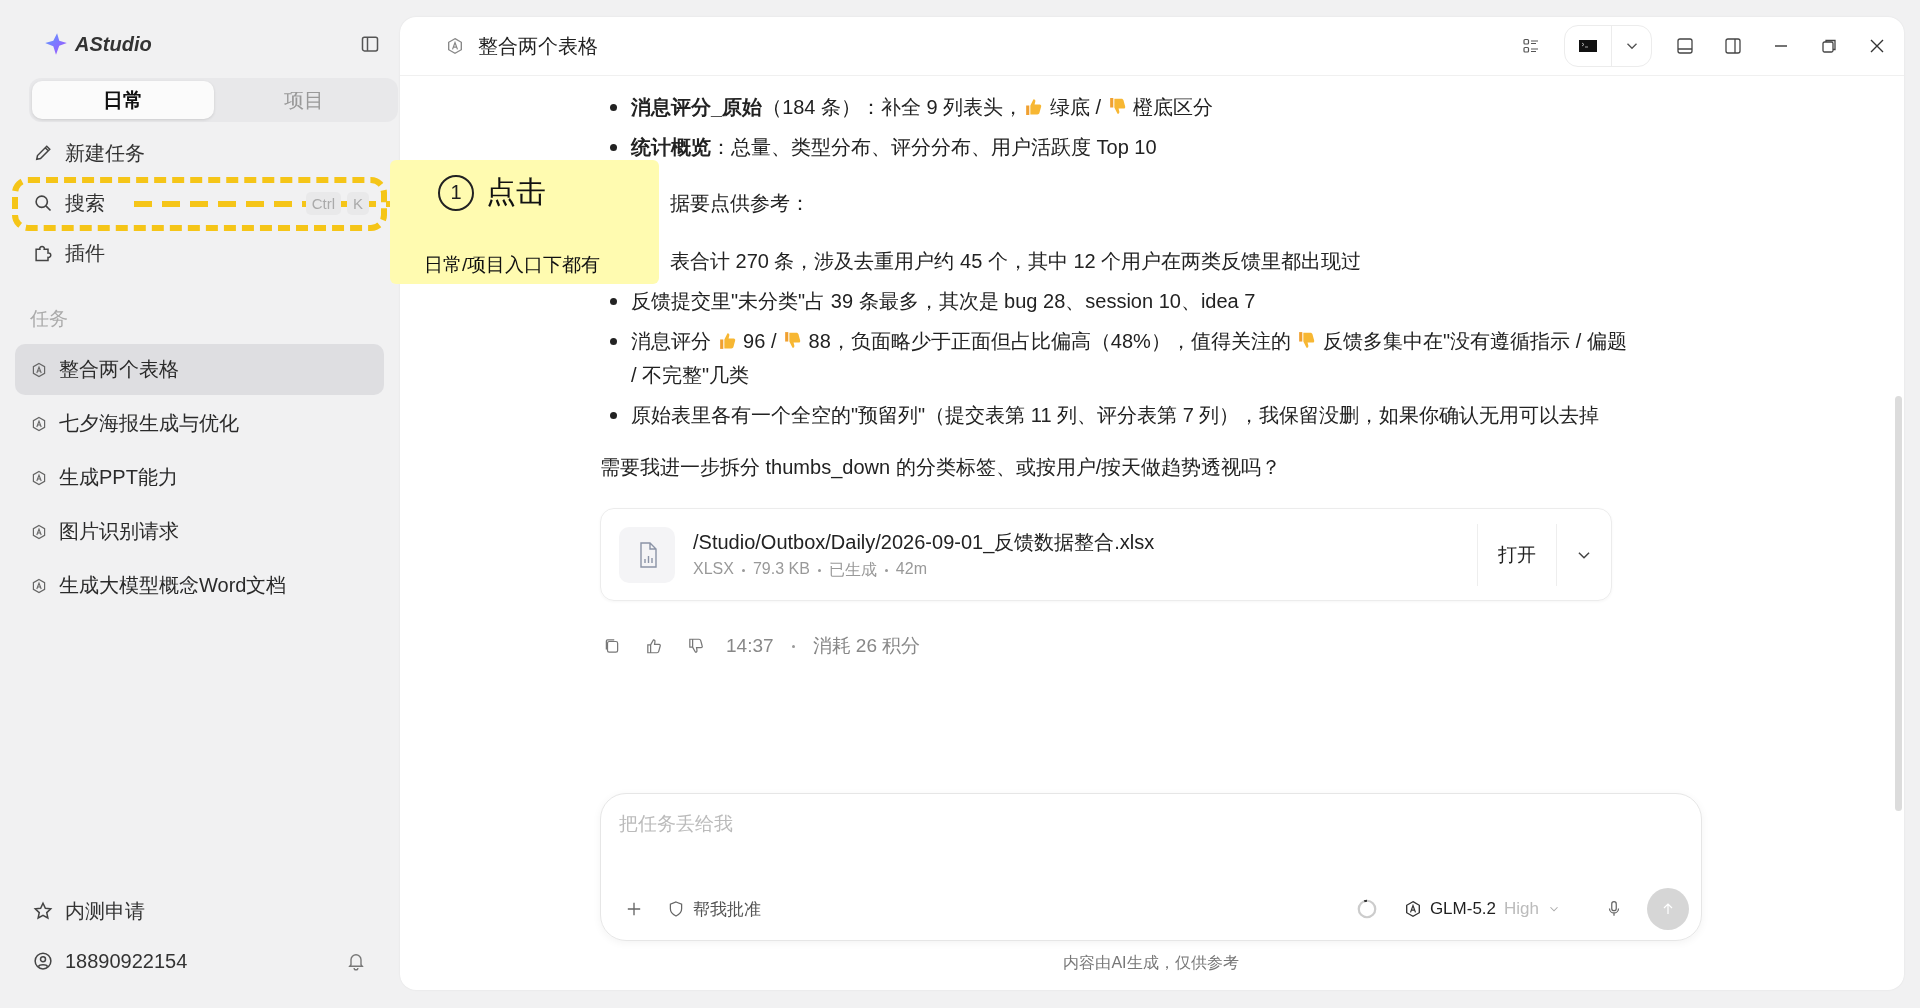 This screenshot has width=1920, height=1008. What do you see at coordinates (43, 911) in the screenshot?
I see `star-icon` at bounding box center [43, 911].